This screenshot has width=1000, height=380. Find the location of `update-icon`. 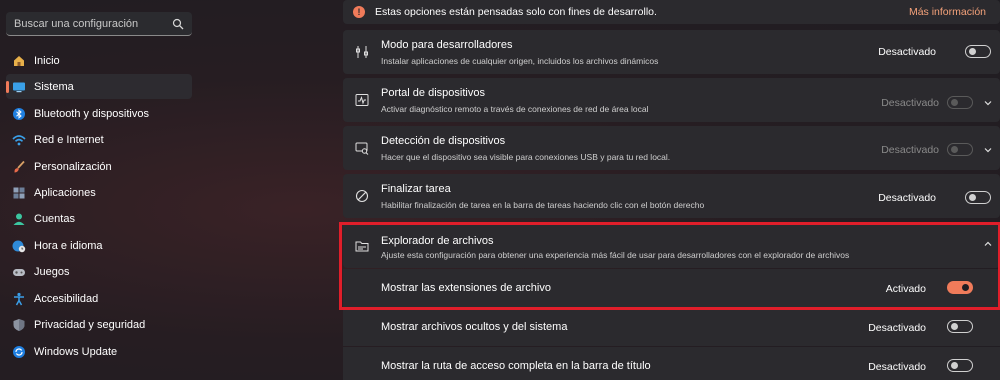

update-icon is located at coordinates (19, 351).